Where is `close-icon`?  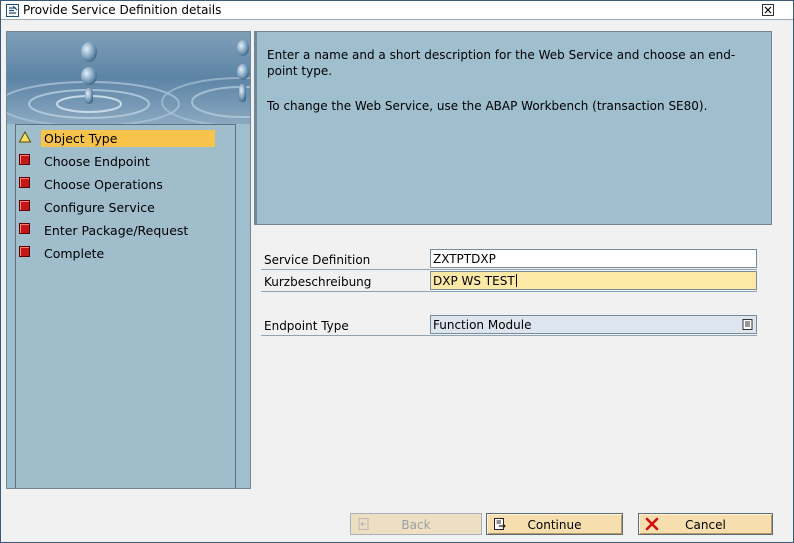
close-icon is located at coordinates (768, 10).